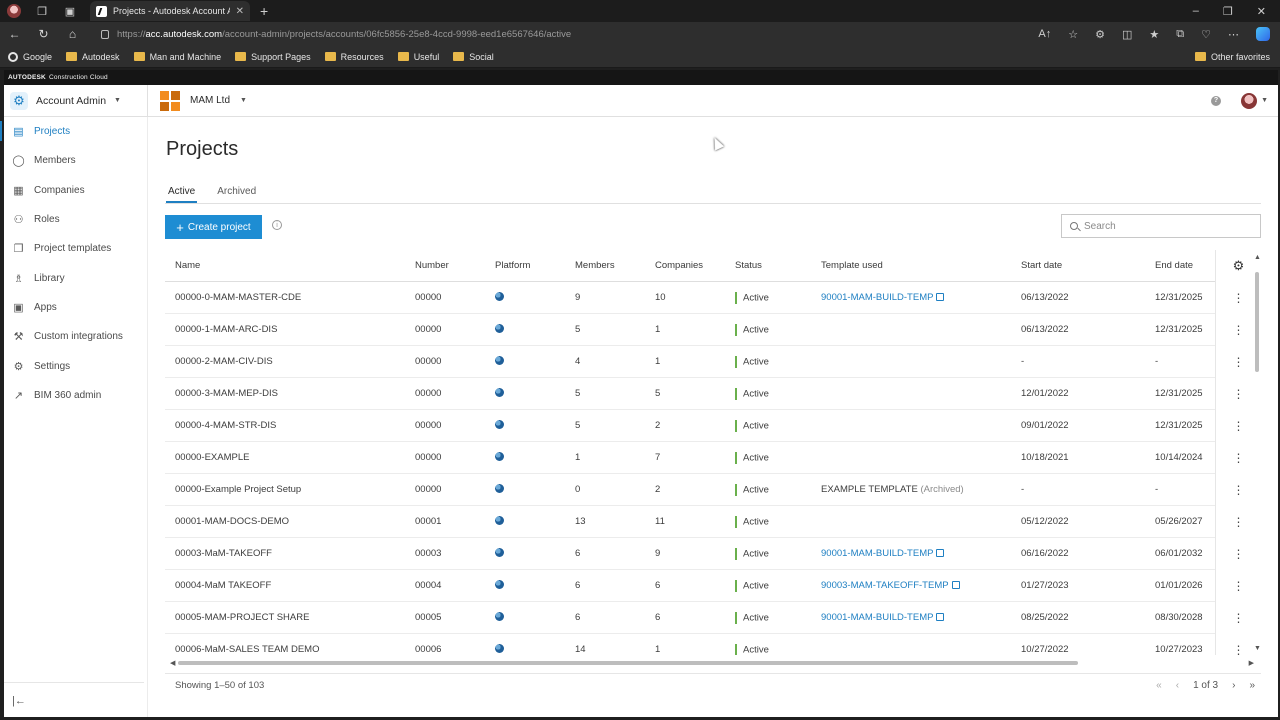  Describe the element at coordinates (1073, 34) in the screenshot. I see `favorite-star-icon: ☆` at that location.